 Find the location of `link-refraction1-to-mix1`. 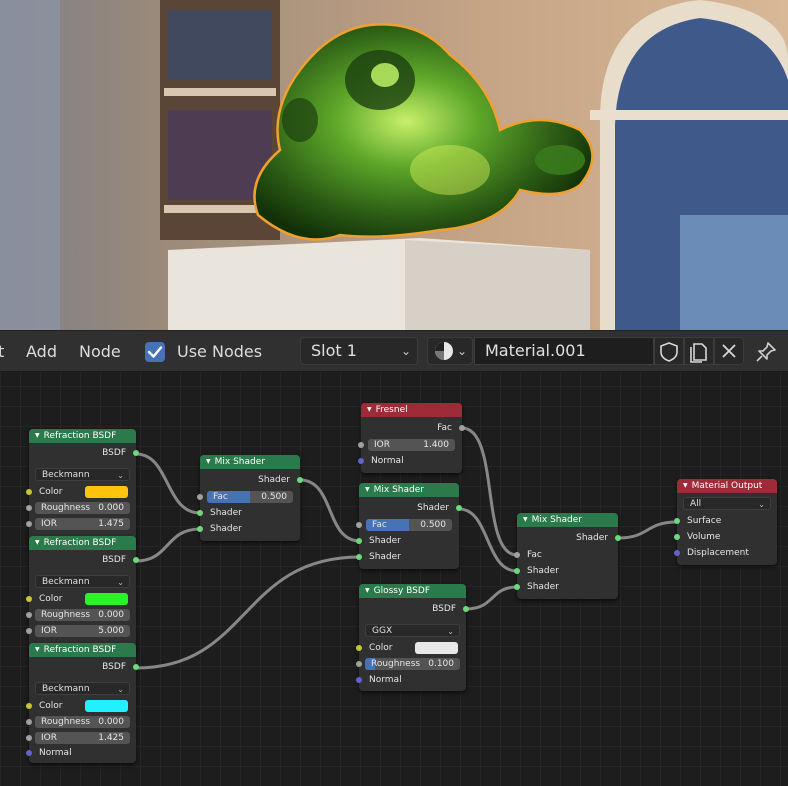

link-refraction1-to-mix1 is located at coordinates (168, 483).